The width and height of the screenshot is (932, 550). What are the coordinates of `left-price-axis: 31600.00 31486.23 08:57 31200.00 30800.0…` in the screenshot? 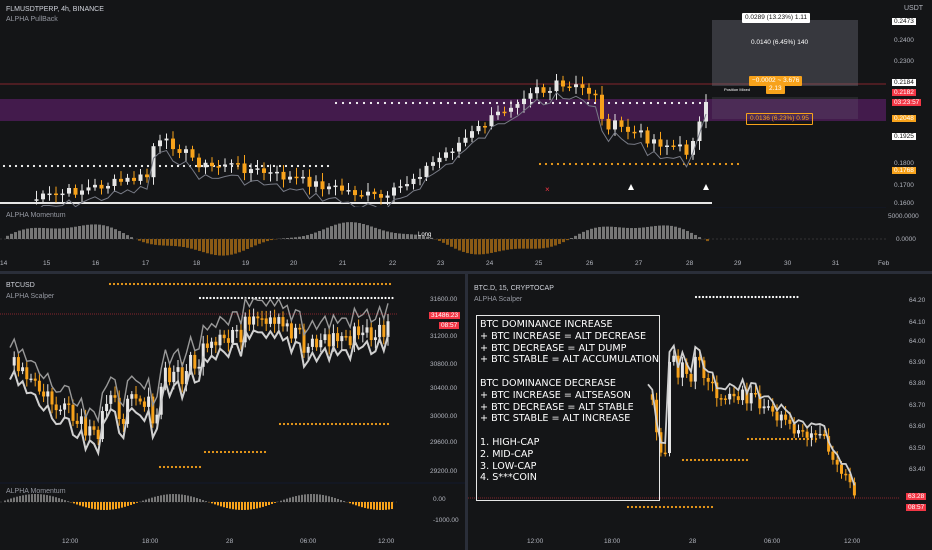 It's located at (431, 378).